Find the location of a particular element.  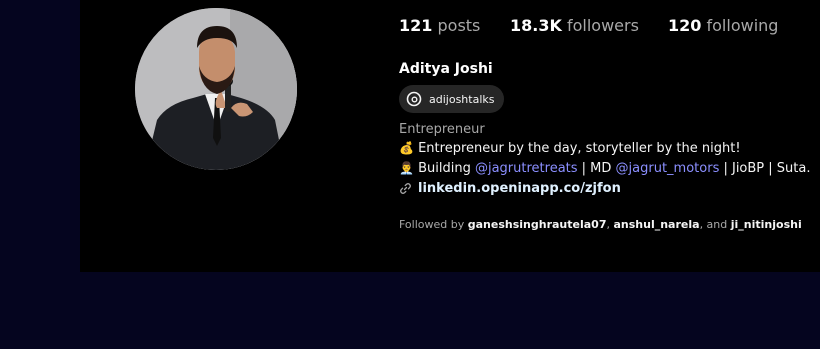

avatar-photo is located at coordinates (216, 89).